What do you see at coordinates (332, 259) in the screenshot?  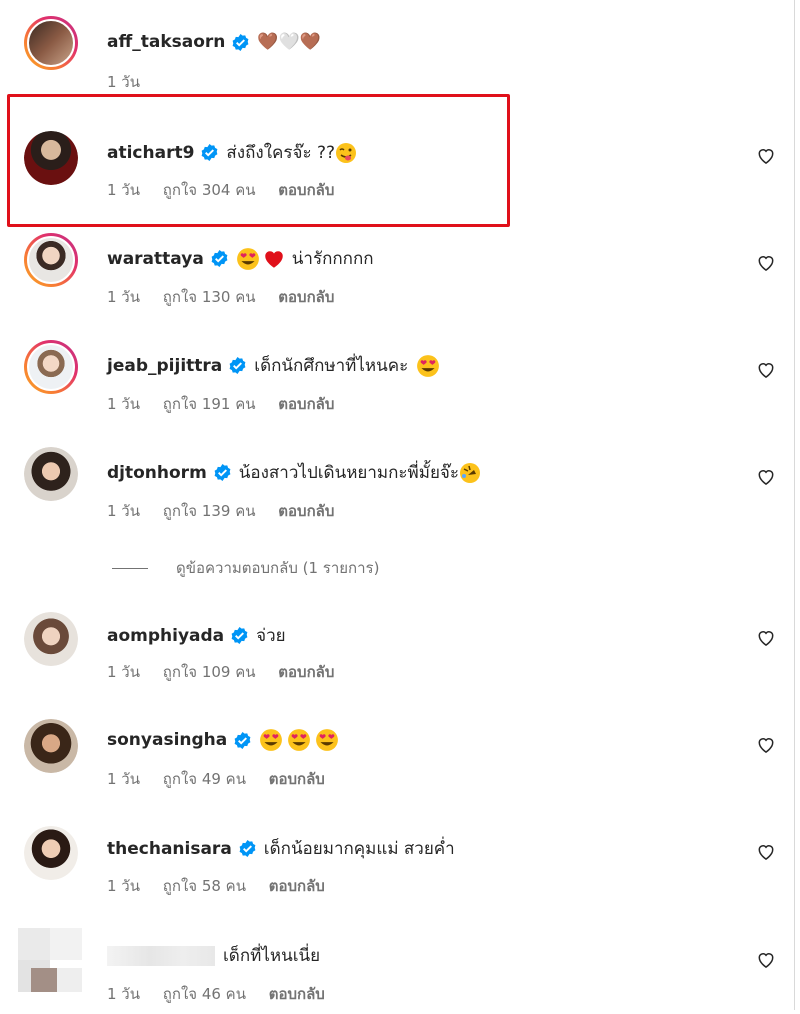 I see `comment-text: น่ารักกกกก` at bounding box center [332, 259].